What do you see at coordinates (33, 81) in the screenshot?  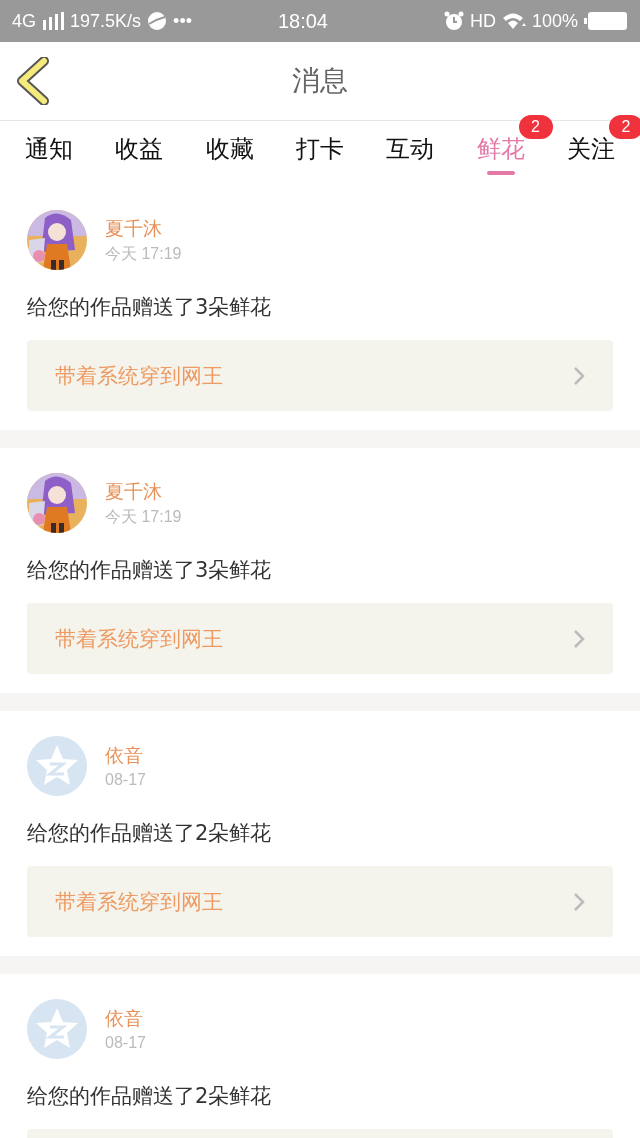 I see `back-button` at bounding box center [33, 81].